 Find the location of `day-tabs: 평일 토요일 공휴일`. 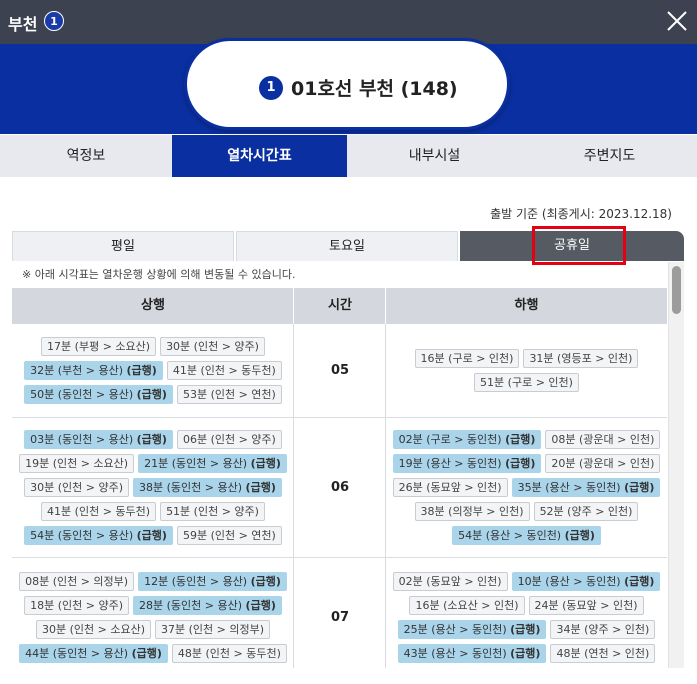

day-tabs: 평일 토요일 공휴일 is located at coordinates (348, 246).